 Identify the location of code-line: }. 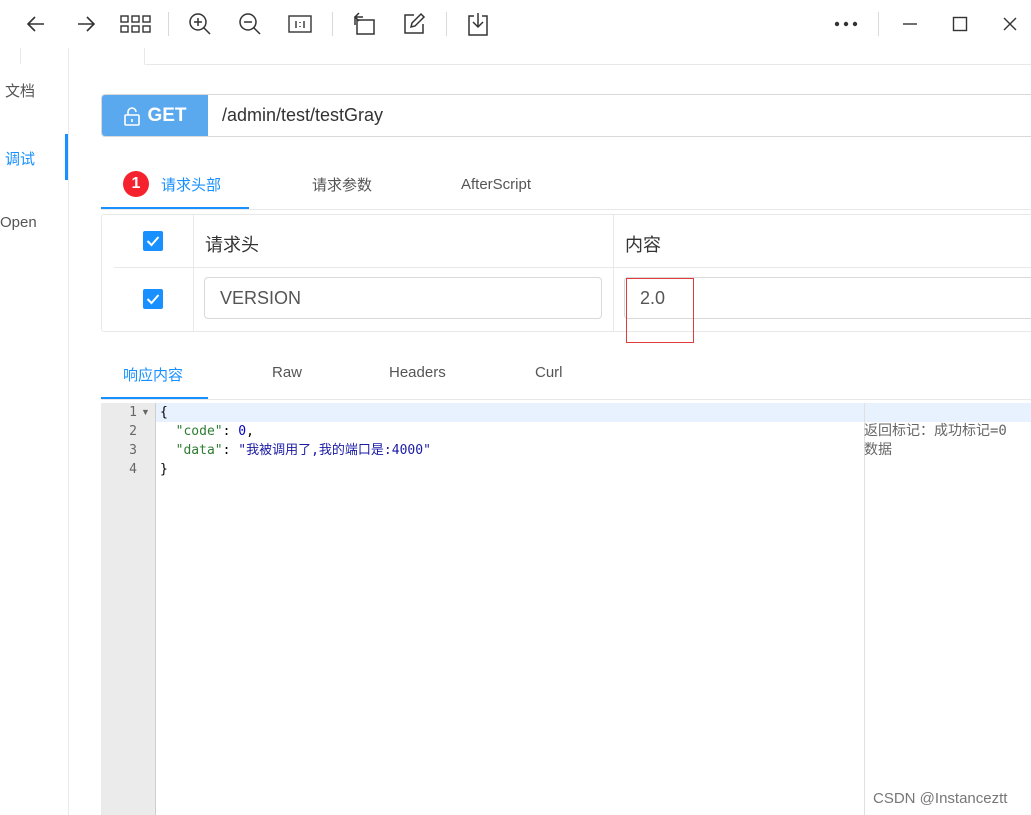
(164, 469).